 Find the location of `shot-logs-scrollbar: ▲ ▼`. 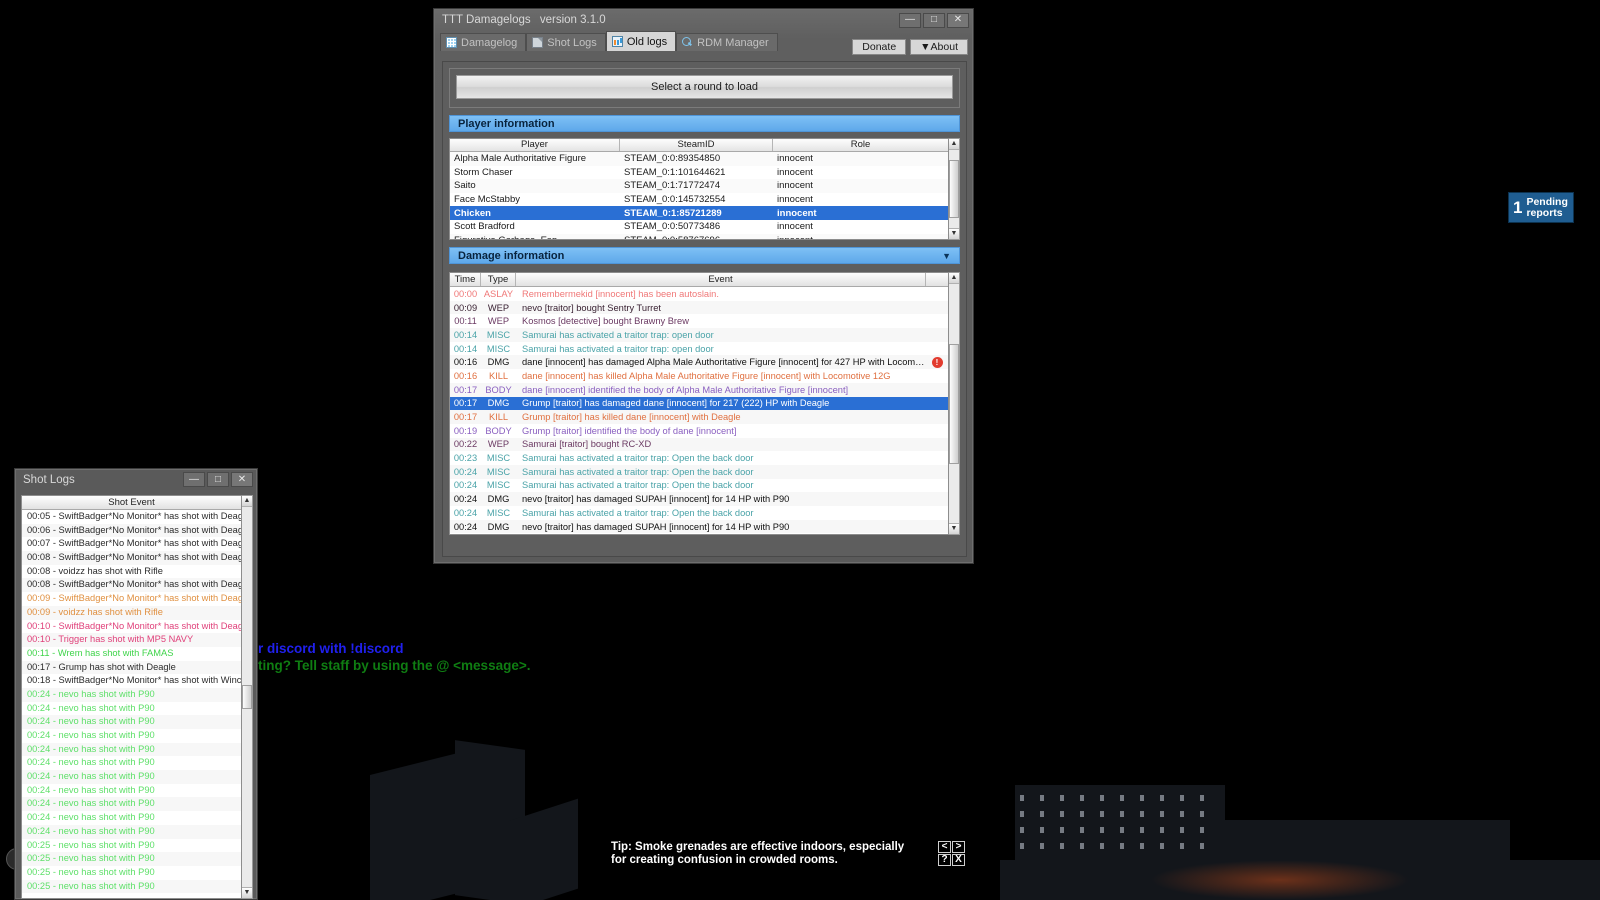

shot-logs-scrollbar: ▲ ▼ is located at coordinates (247, 697).